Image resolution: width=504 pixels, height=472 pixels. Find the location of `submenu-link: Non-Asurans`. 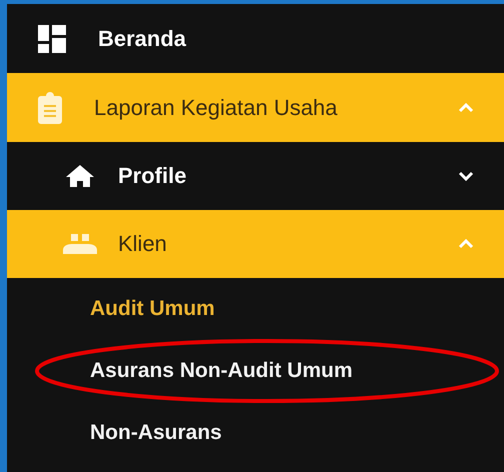

submenu-link: Non-Asurans is located at coordinates (156, 433).